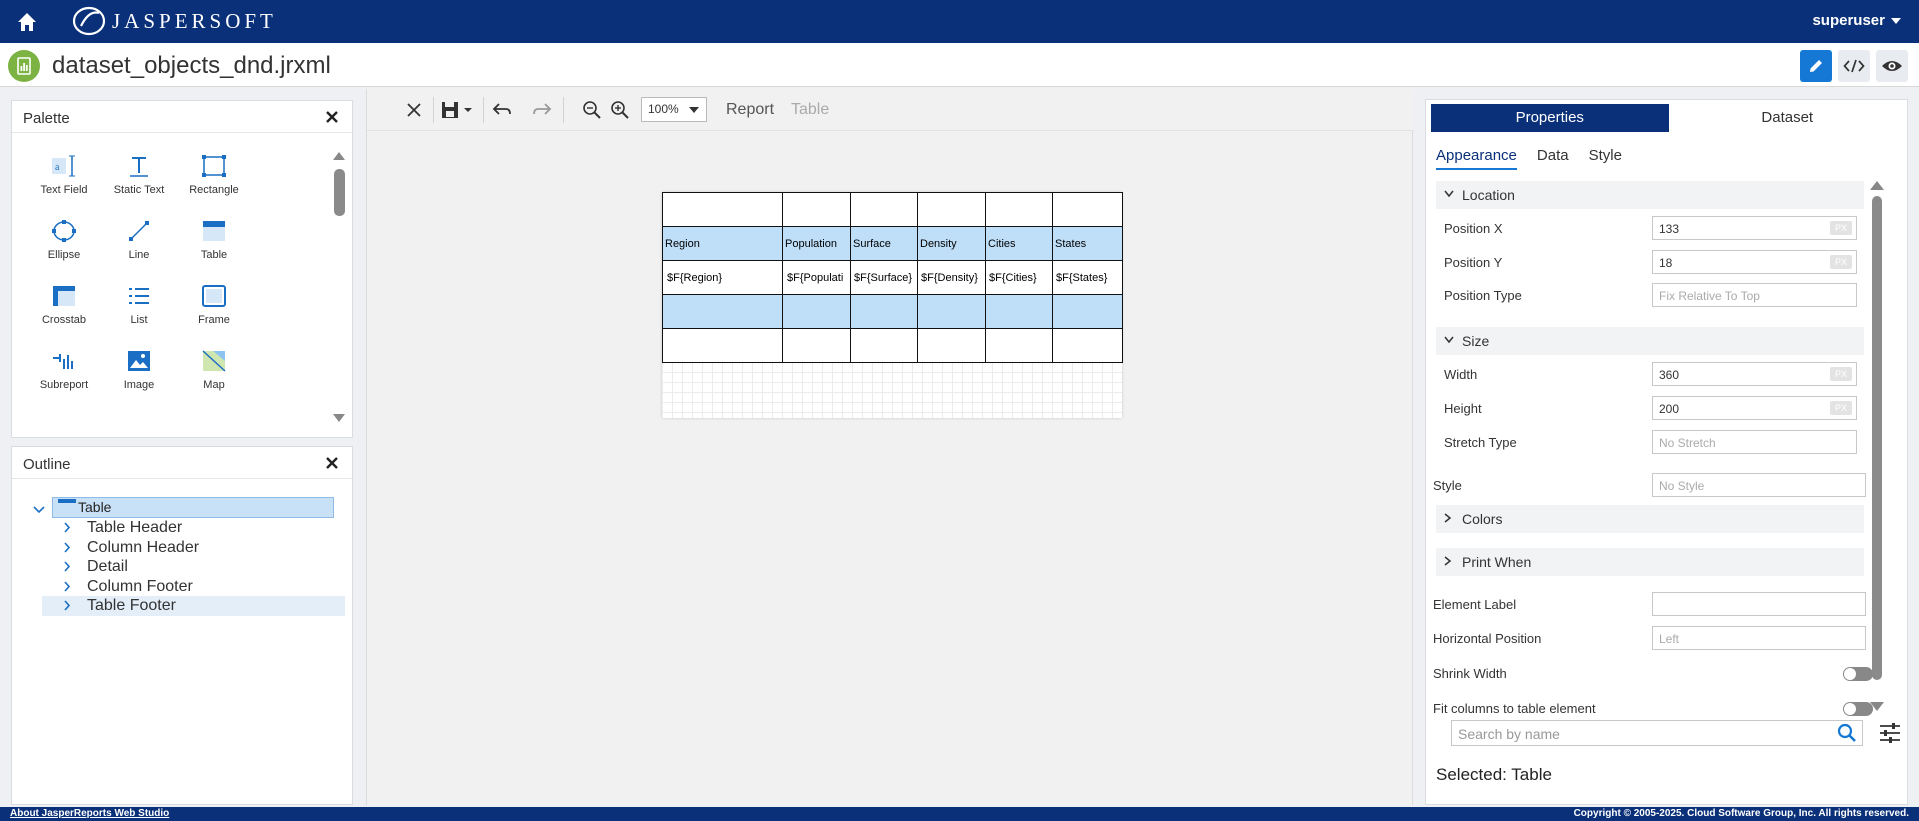 This screenshot has height=821, width=1919. Describe the element at coordinates (139, 311) in the screenshot. I see `palette-item-list: List` at that location.